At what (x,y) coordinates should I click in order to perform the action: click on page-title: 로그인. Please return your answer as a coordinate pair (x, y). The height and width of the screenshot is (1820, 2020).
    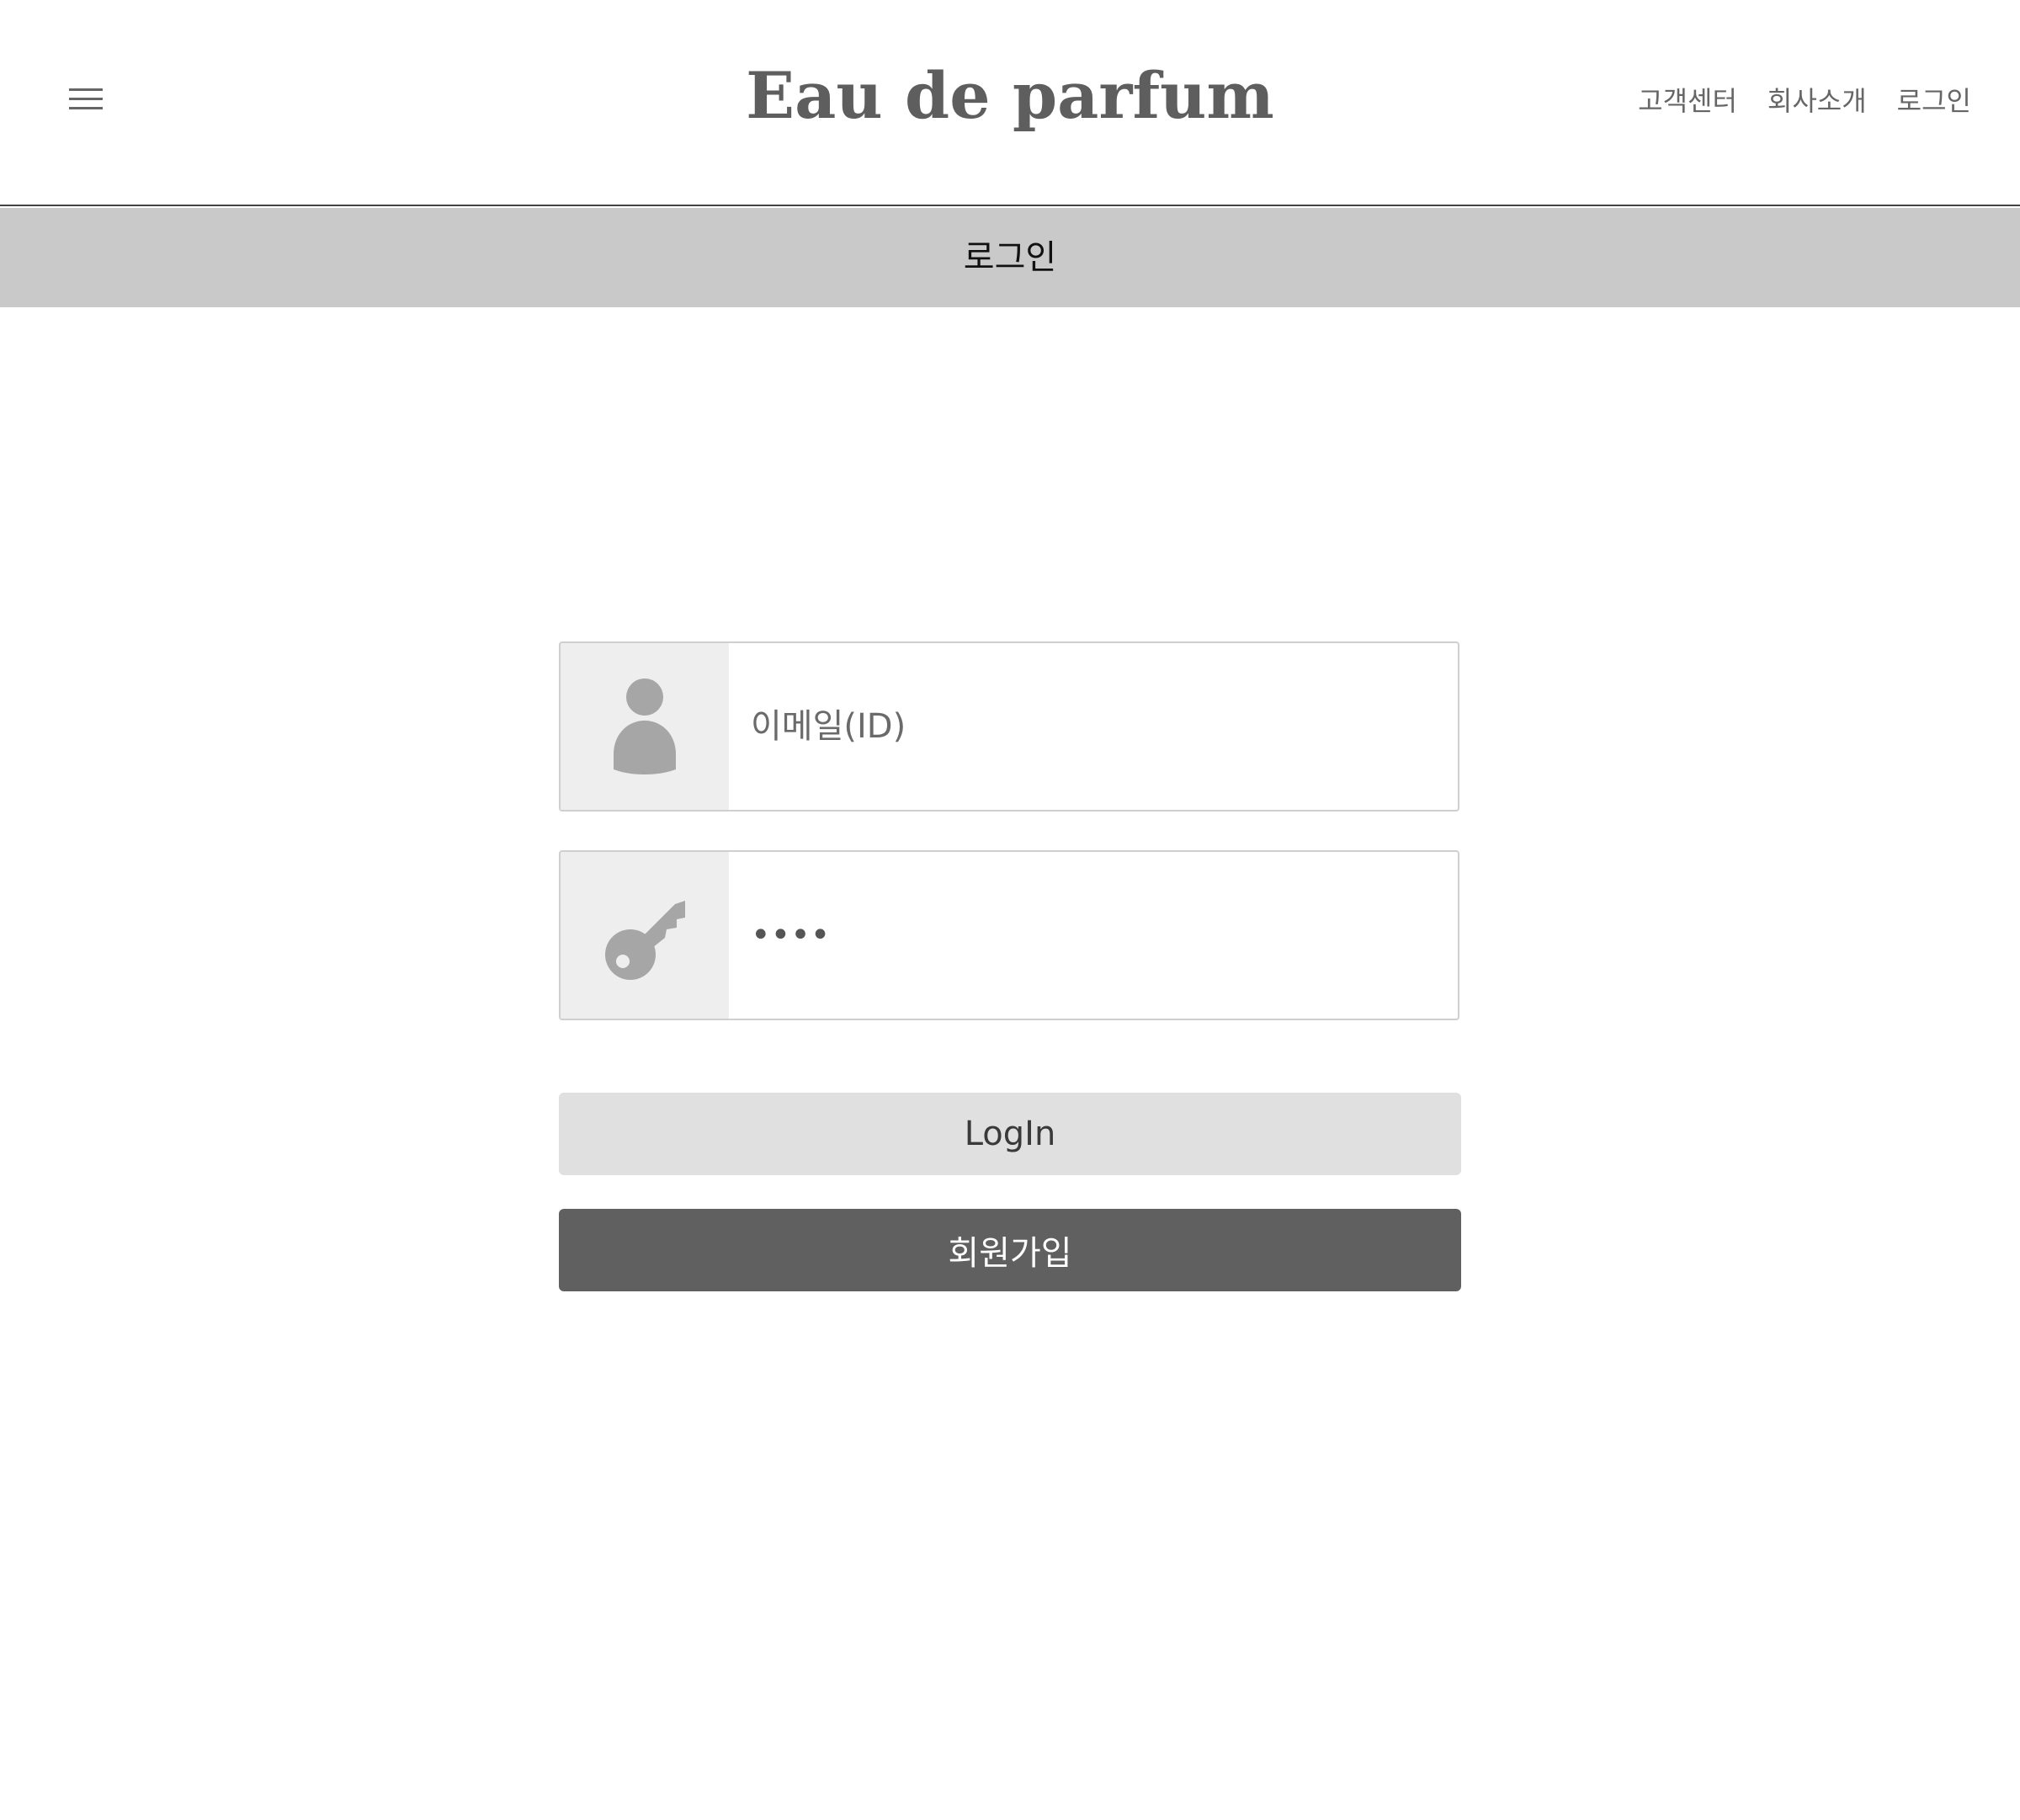
    Looking at the image, I should click on (1010, 257).